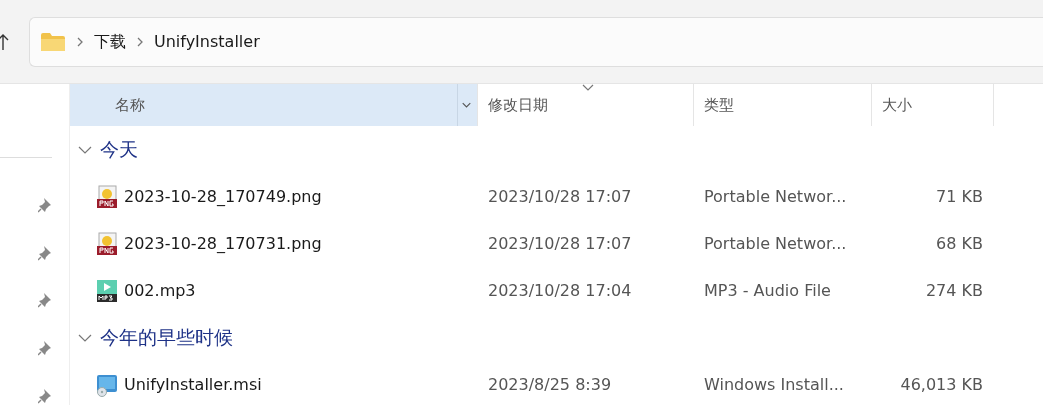 The width and height of the screenshot is (1043, 406). Describe the element at coordinates (154, 337) in the screenshot. I see `group-header: 今年的早些时候` at that location.